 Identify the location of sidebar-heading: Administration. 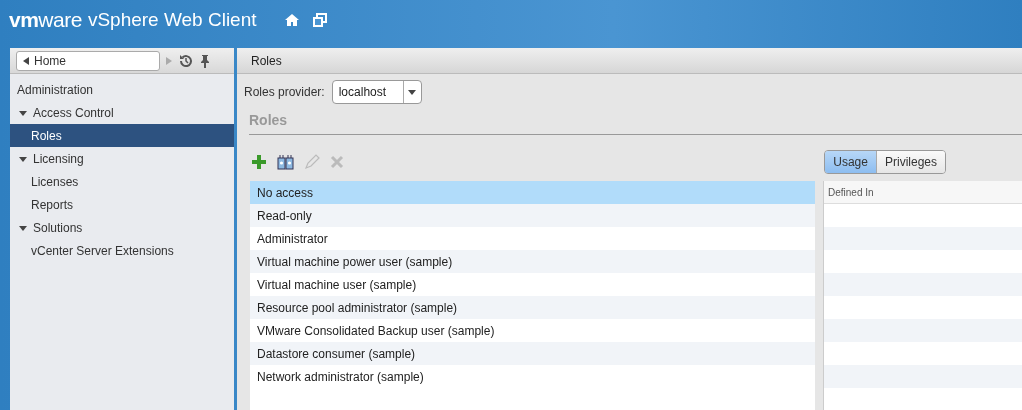
(55, 90).